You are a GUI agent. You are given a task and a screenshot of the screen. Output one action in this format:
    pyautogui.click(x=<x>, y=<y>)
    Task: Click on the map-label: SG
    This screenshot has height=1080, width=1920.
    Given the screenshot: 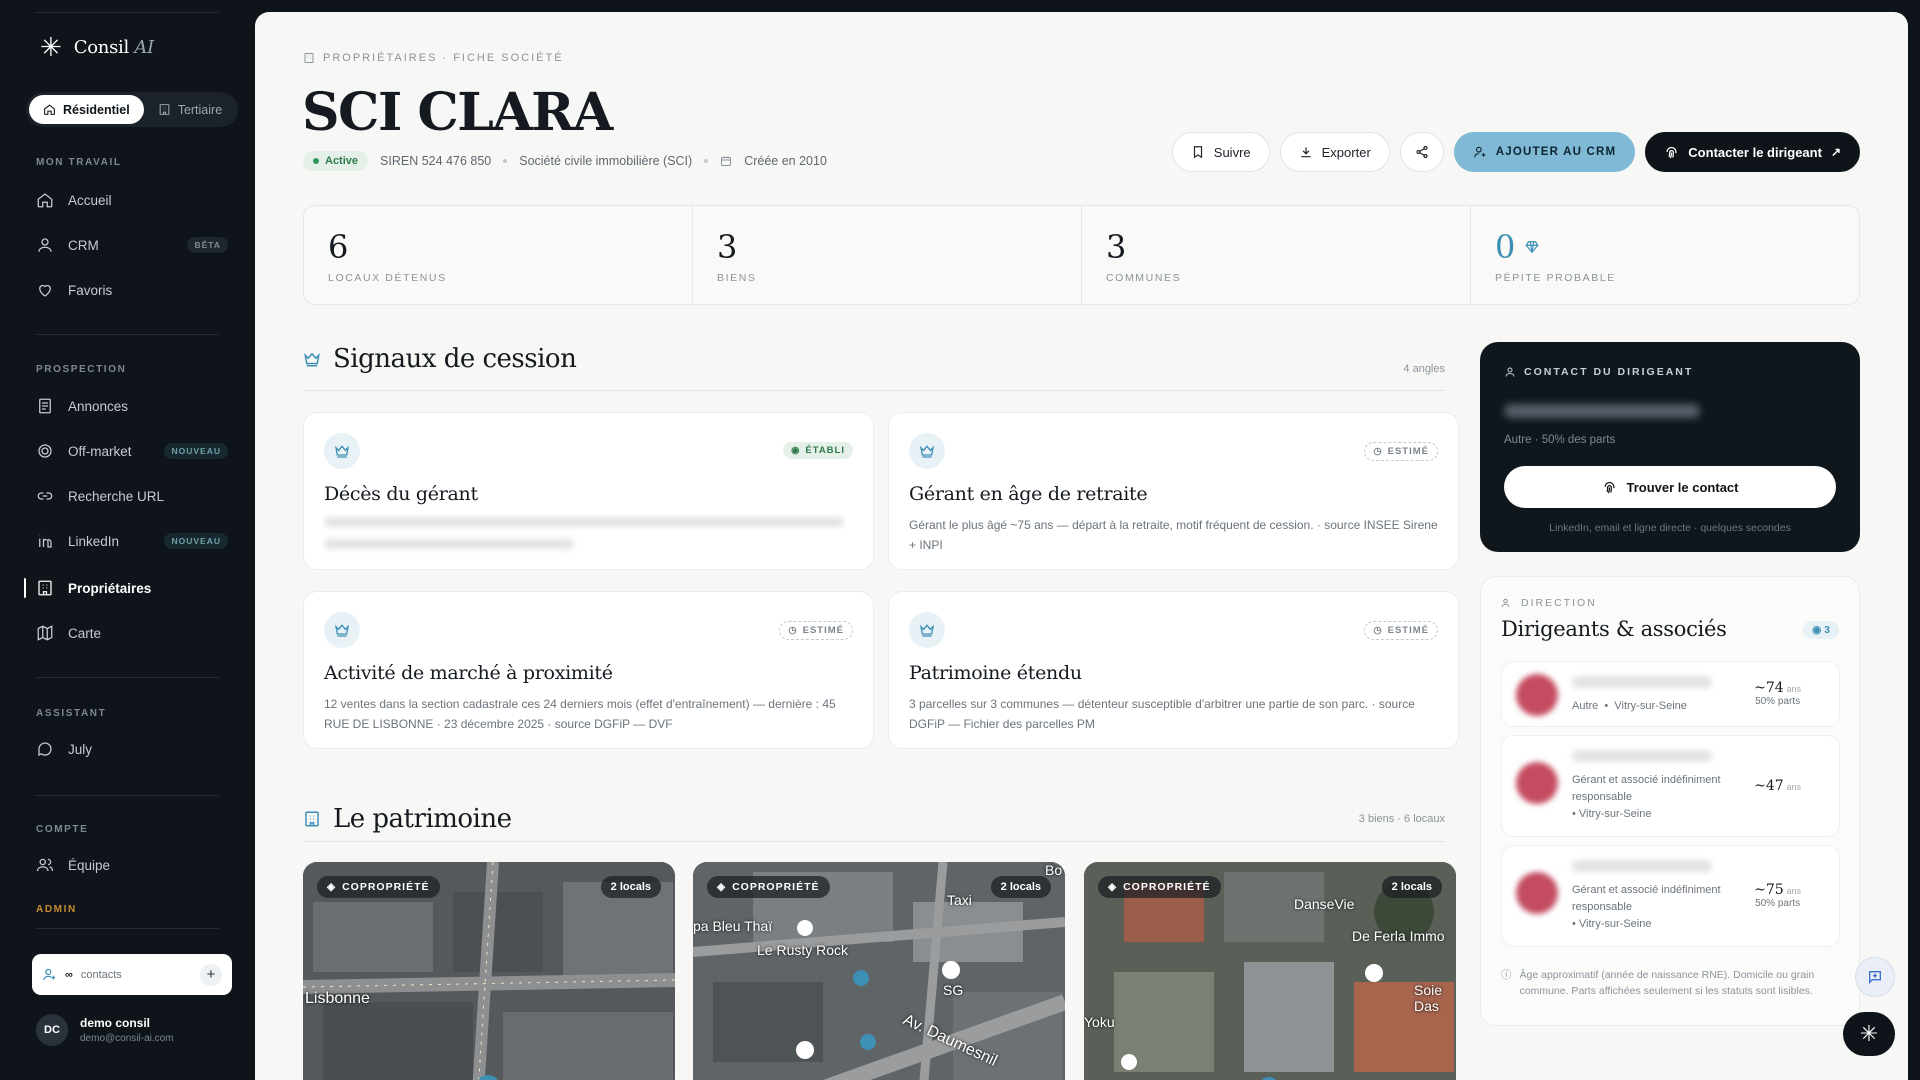 What is the action you would take?
    pyautogui.click(x=953, y=990)
    